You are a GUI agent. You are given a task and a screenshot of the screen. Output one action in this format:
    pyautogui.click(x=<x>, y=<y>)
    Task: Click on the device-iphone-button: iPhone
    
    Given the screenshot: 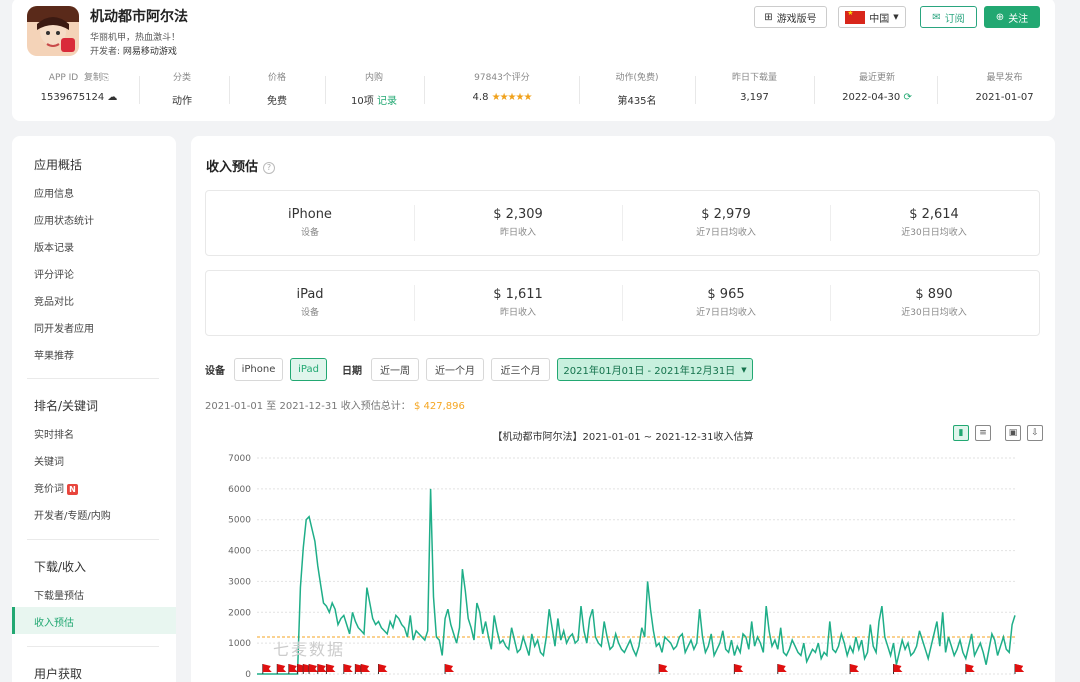 What is the action you would take?
    pyautogui.click(x=258, y=369)
    